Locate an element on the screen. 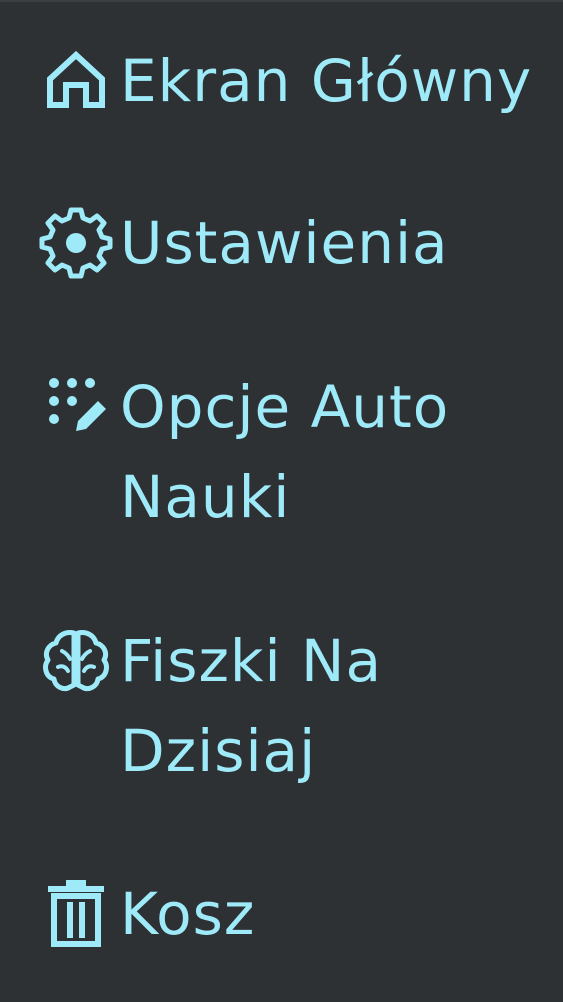 The image size is (563, 1002). brain-icon is located at coordinates (76, 661).